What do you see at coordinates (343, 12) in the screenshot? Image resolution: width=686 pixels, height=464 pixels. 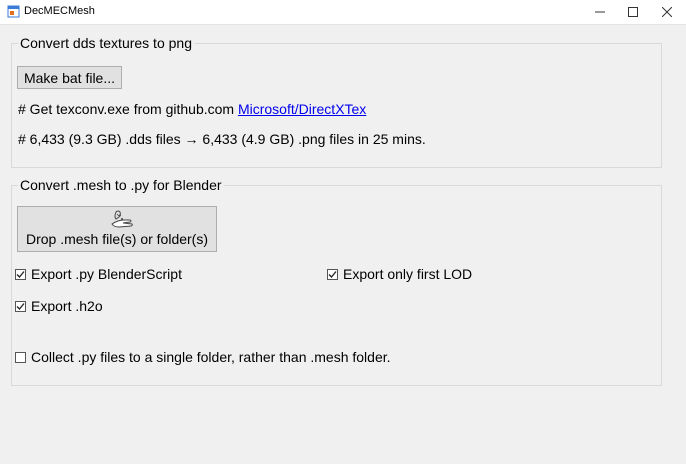 I see `title-bar: DecMECMesh` at bounding box center [343, 12].